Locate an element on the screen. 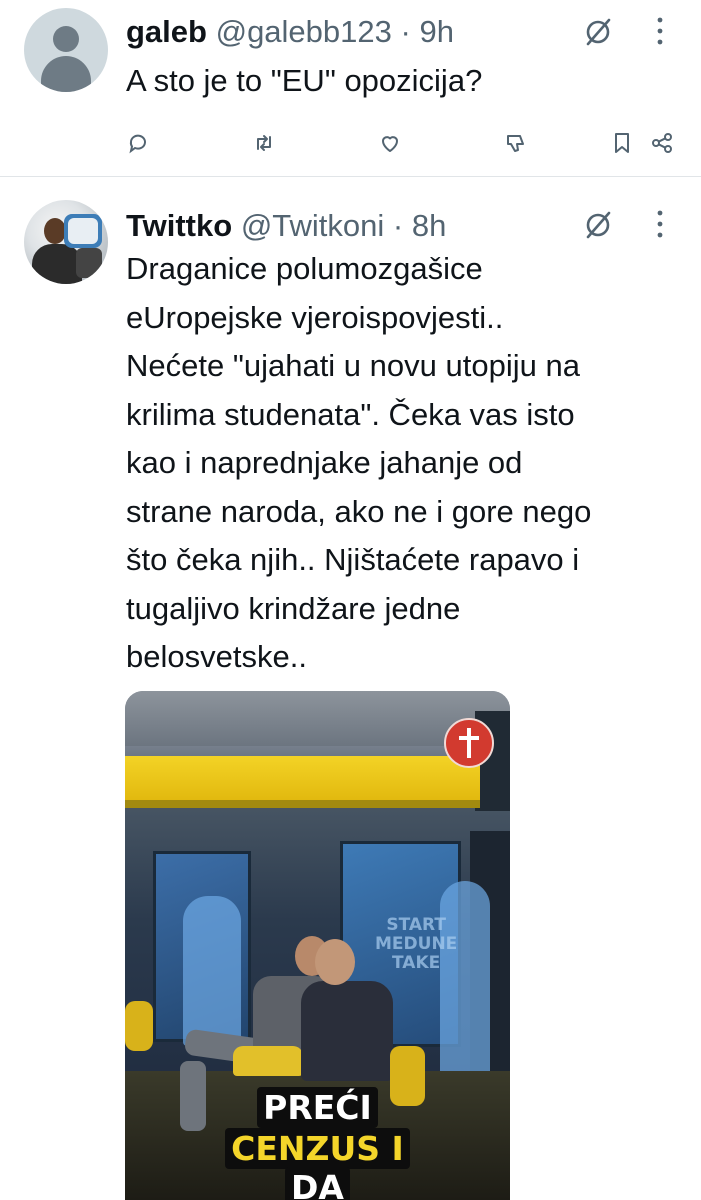 This screenshot has width=701, height=1200. studio-text-line: START is located at coordinates (416, 925).